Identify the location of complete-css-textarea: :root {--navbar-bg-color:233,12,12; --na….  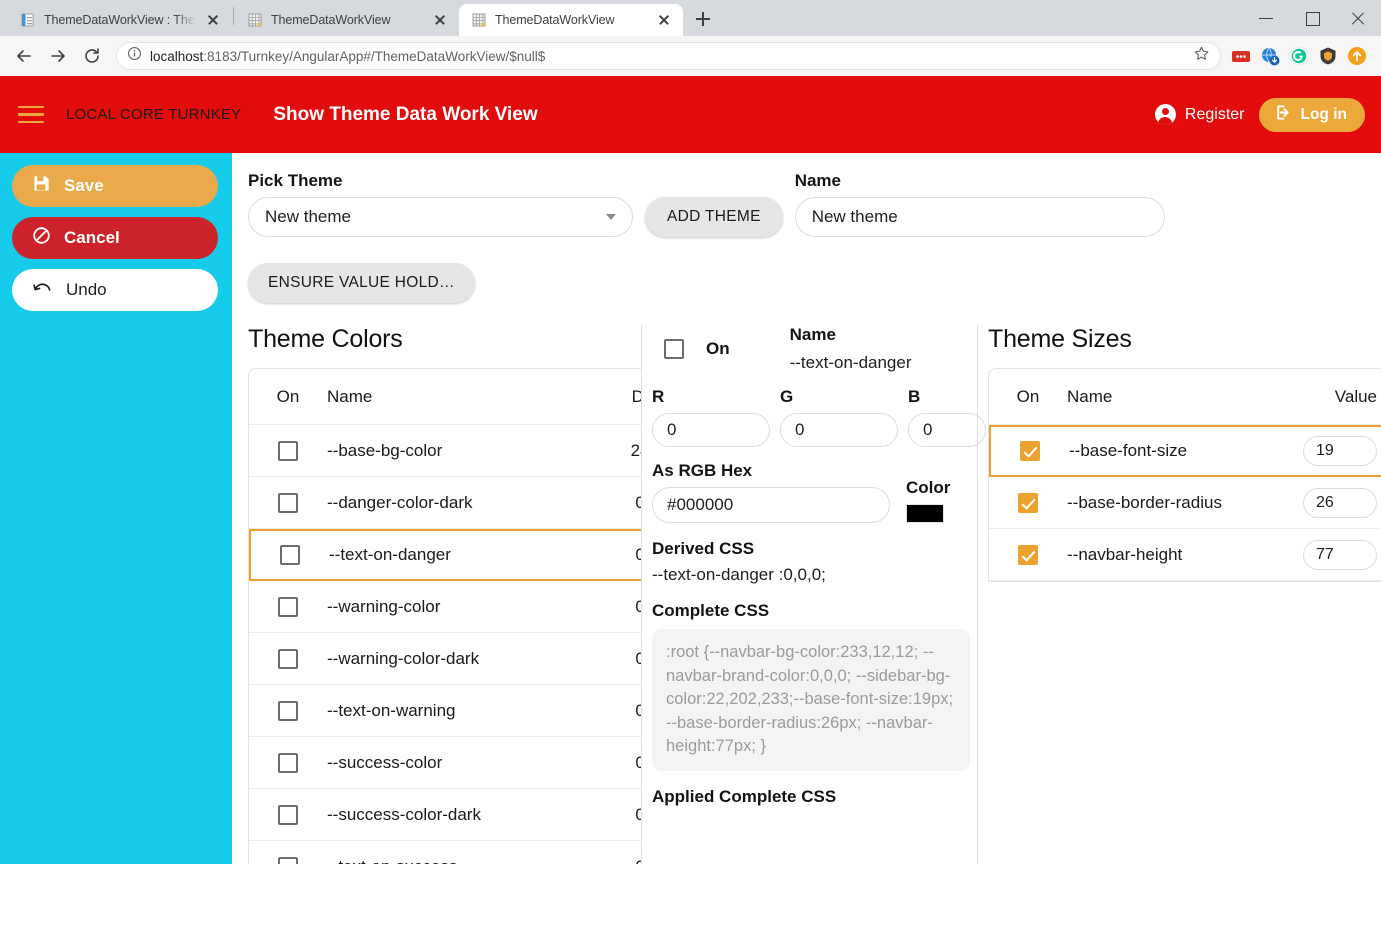
(811, 700).